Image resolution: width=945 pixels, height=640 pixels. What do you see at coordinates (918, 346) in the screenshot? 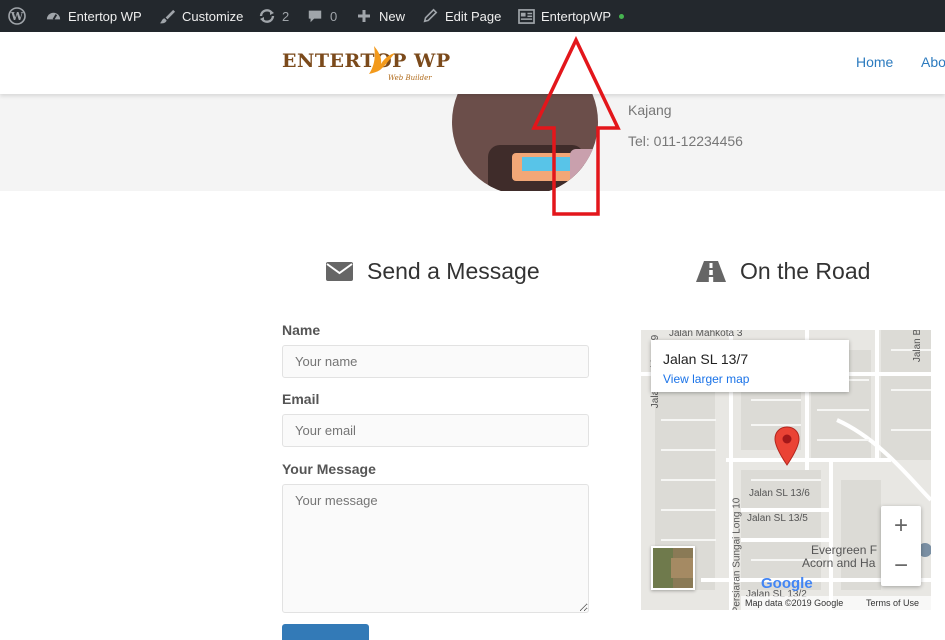
I see `road-label: Jalan B` at bounding box center [918, 346].